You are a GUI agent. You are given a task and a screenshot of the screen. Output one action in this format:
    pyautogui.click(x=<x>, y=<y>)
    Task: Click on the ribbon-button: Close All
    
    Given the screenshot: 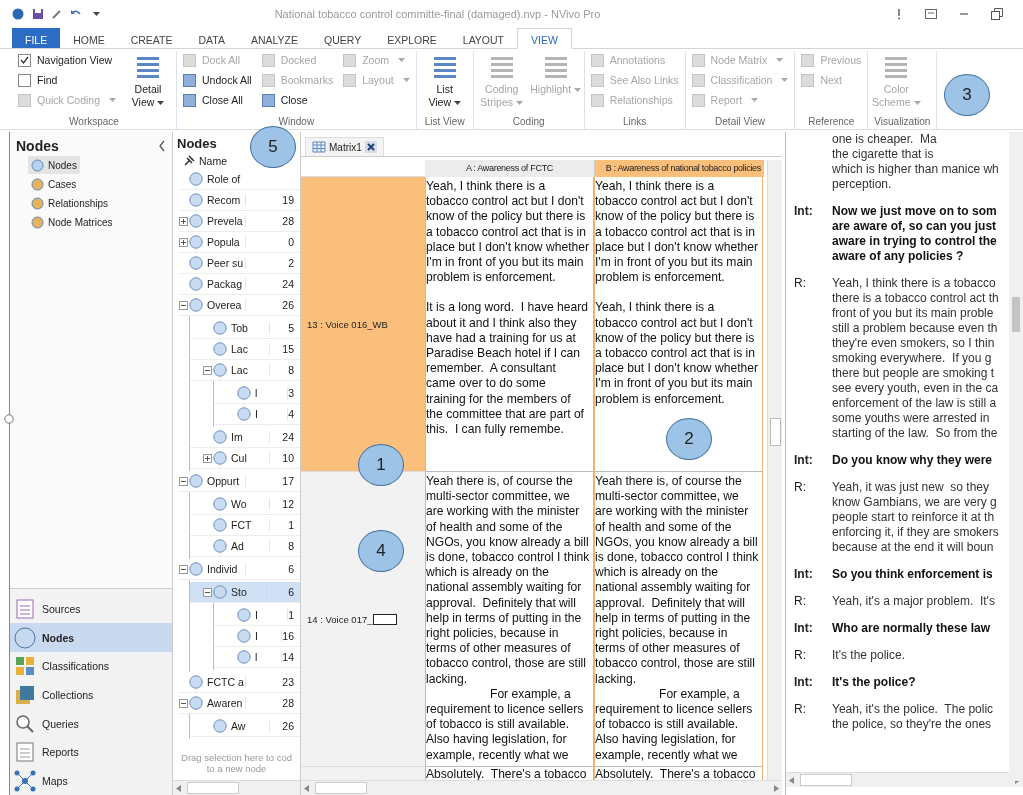 What is the action you would take?
    pyautogui.click(x=217, y=100)
    